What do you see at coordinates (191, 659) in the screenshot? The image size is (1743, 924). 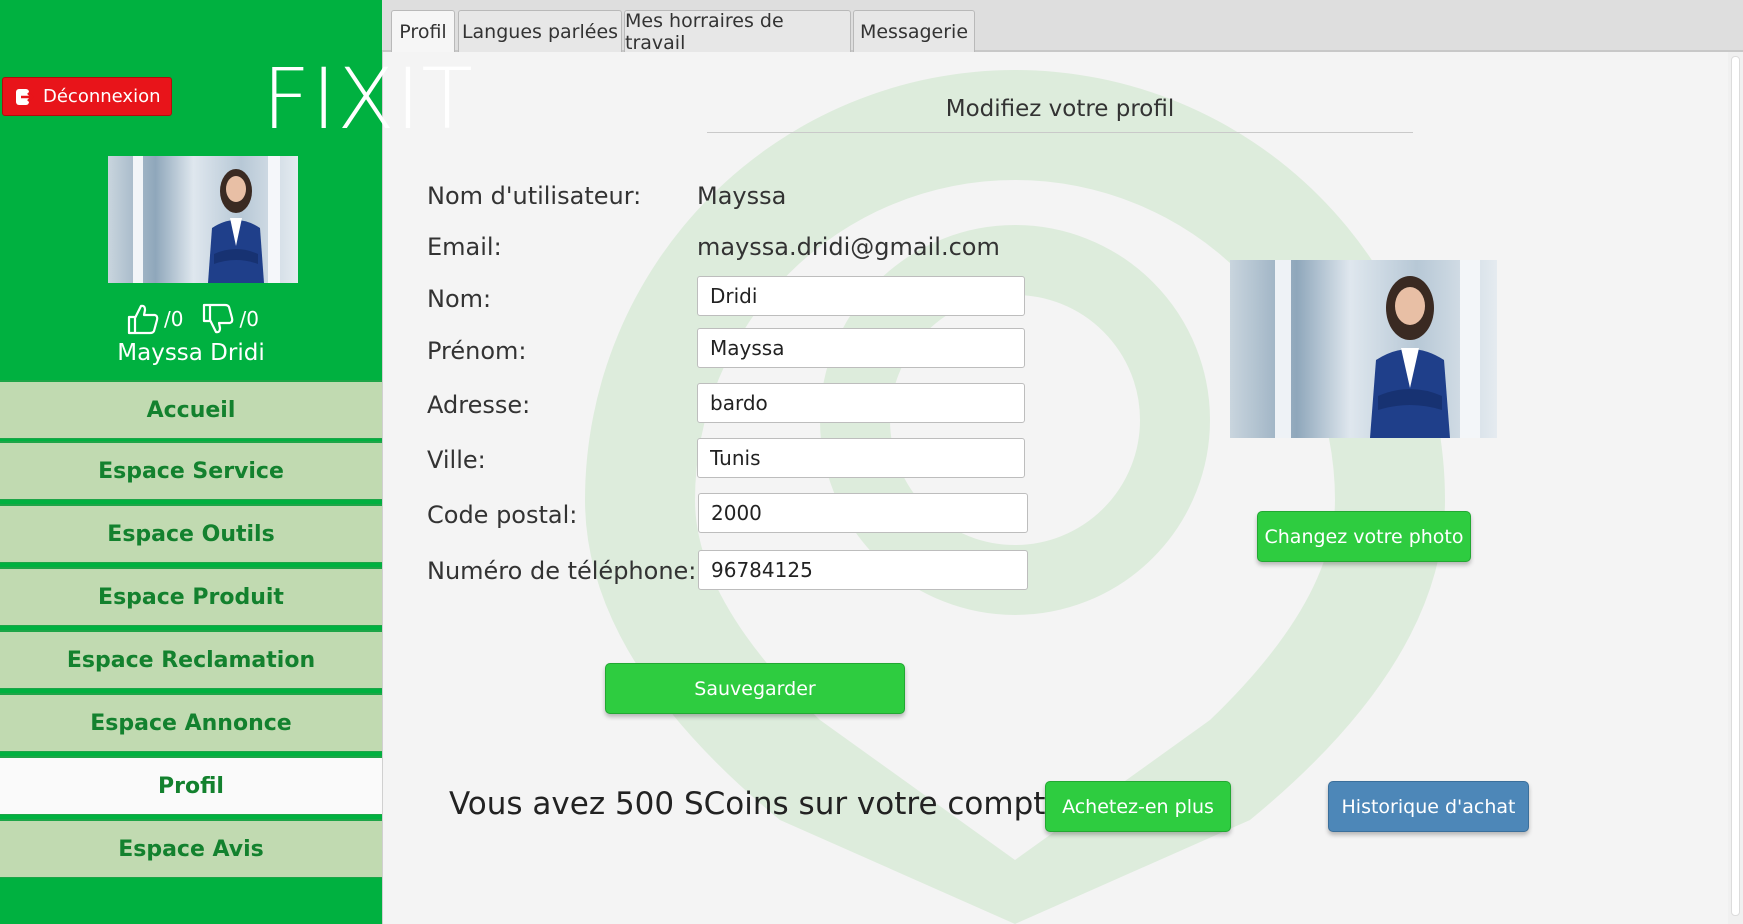 I see `sidebar-item-espace-reclamation: Espace Reclamation` at bounding box center [191, 659].